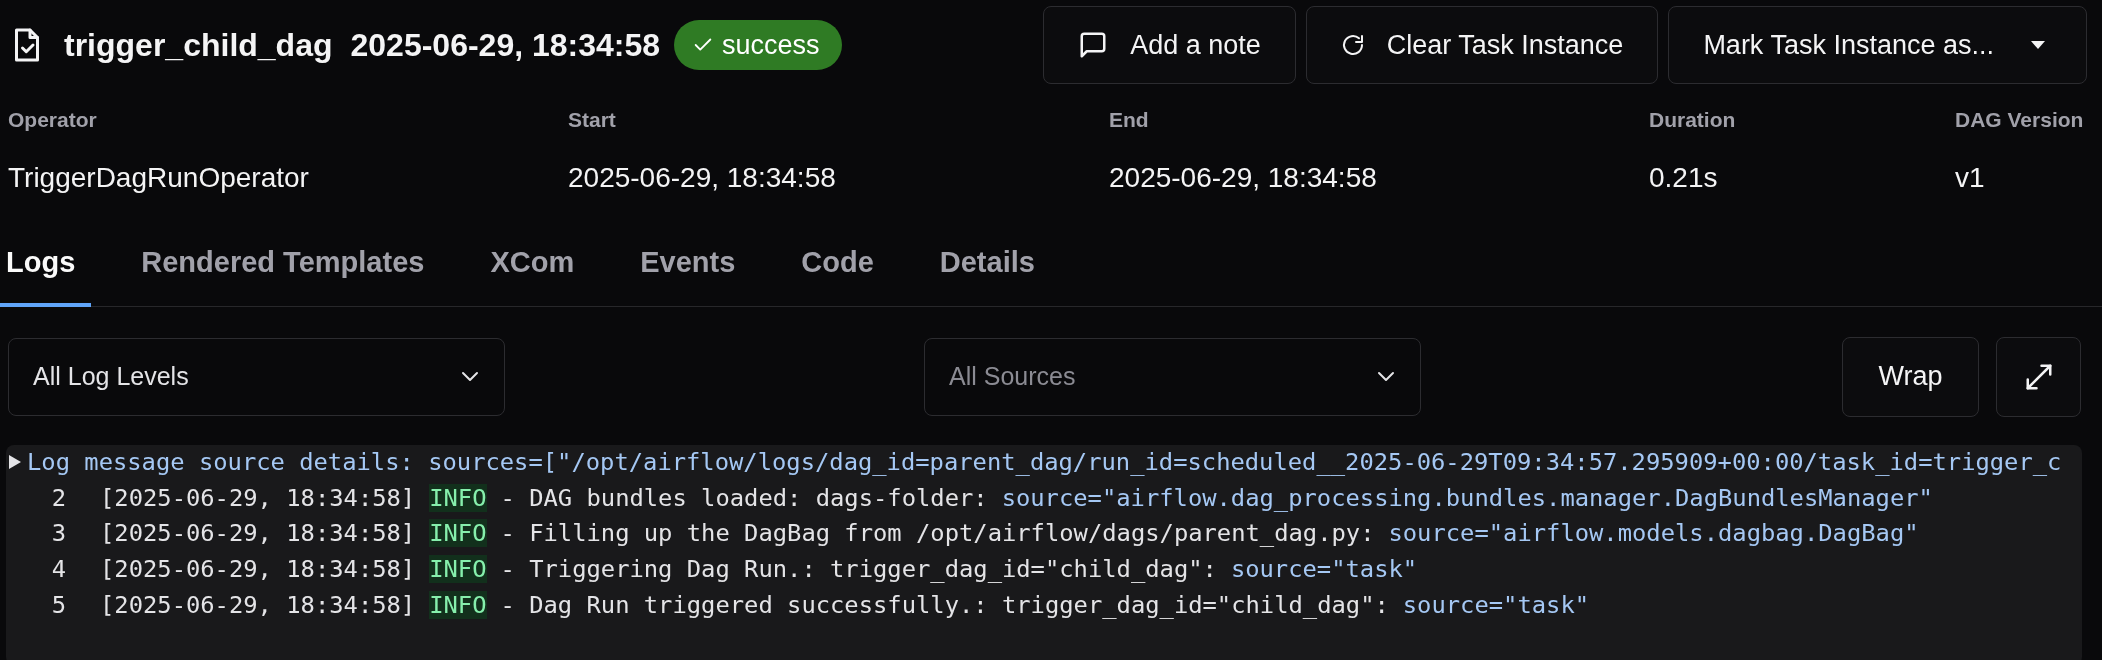 The height and width of the screenshot is (660, 2102). Describe the element at coordinates (1352, 45) in the screenshot. I see `refresh-icon` at that location.